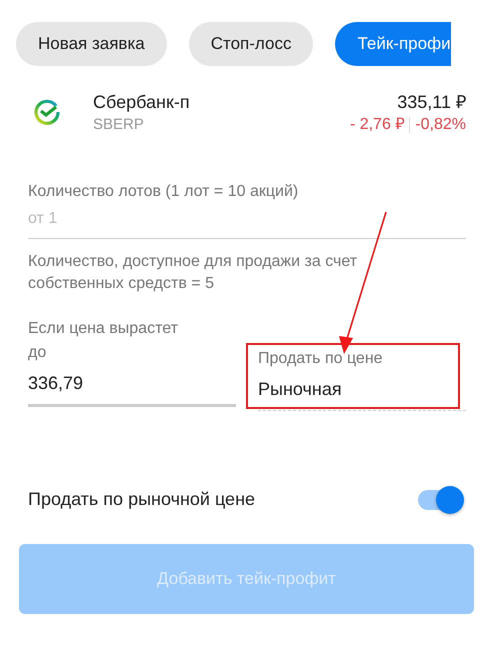 The width and height of the screenshot is (494, 650). I want to click on tab: Стоп-лосс, so click(251, 44).